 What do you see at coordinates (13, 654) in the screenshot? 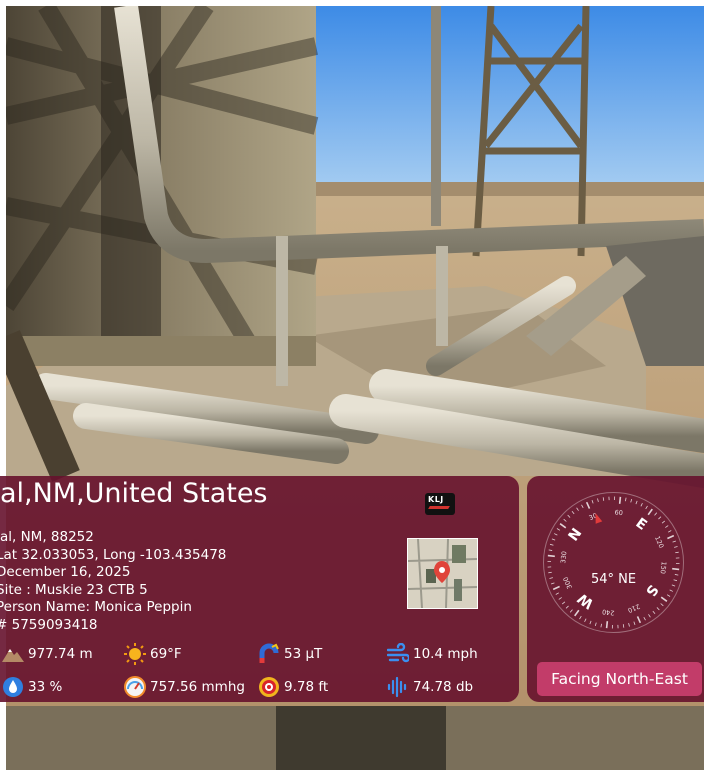
I see `mountain-icon` at bounding box center [13, 654].